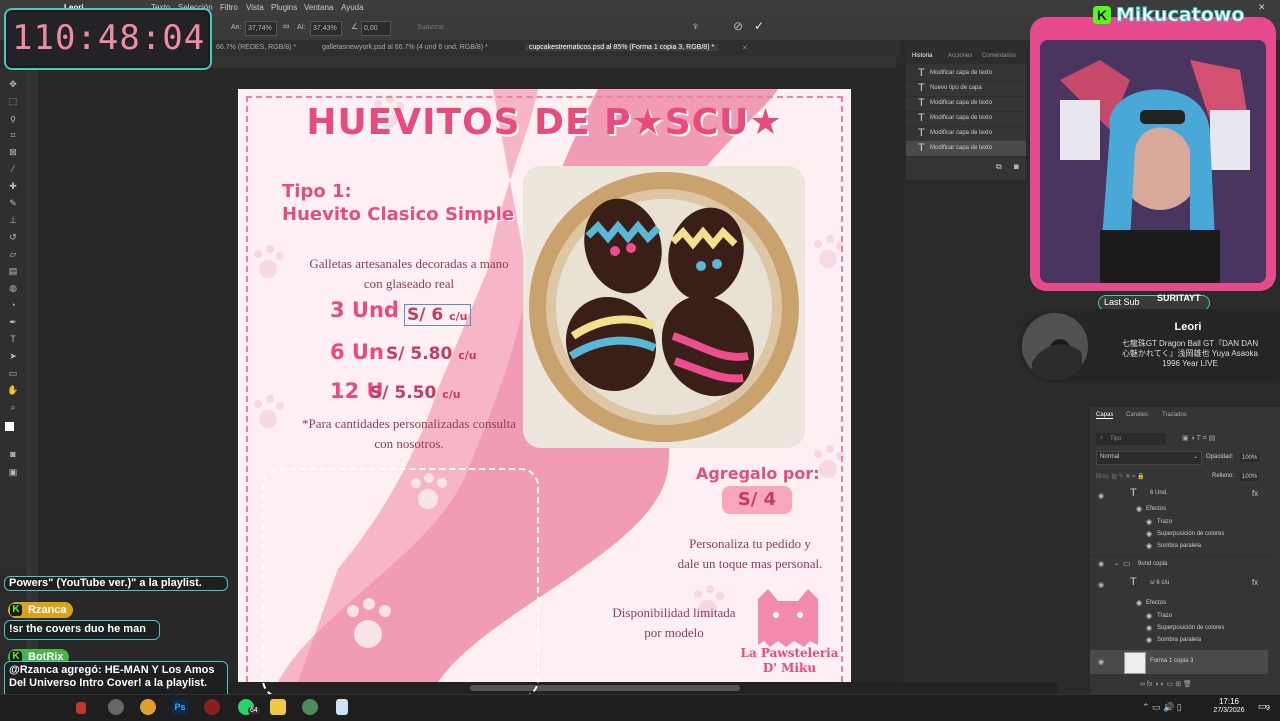 The height and width of the screenshot is (721, 1280). Describe the element at coordinates (1179, 640) in the screenshot. I see `effect-name: Sombra paralela` at that location.